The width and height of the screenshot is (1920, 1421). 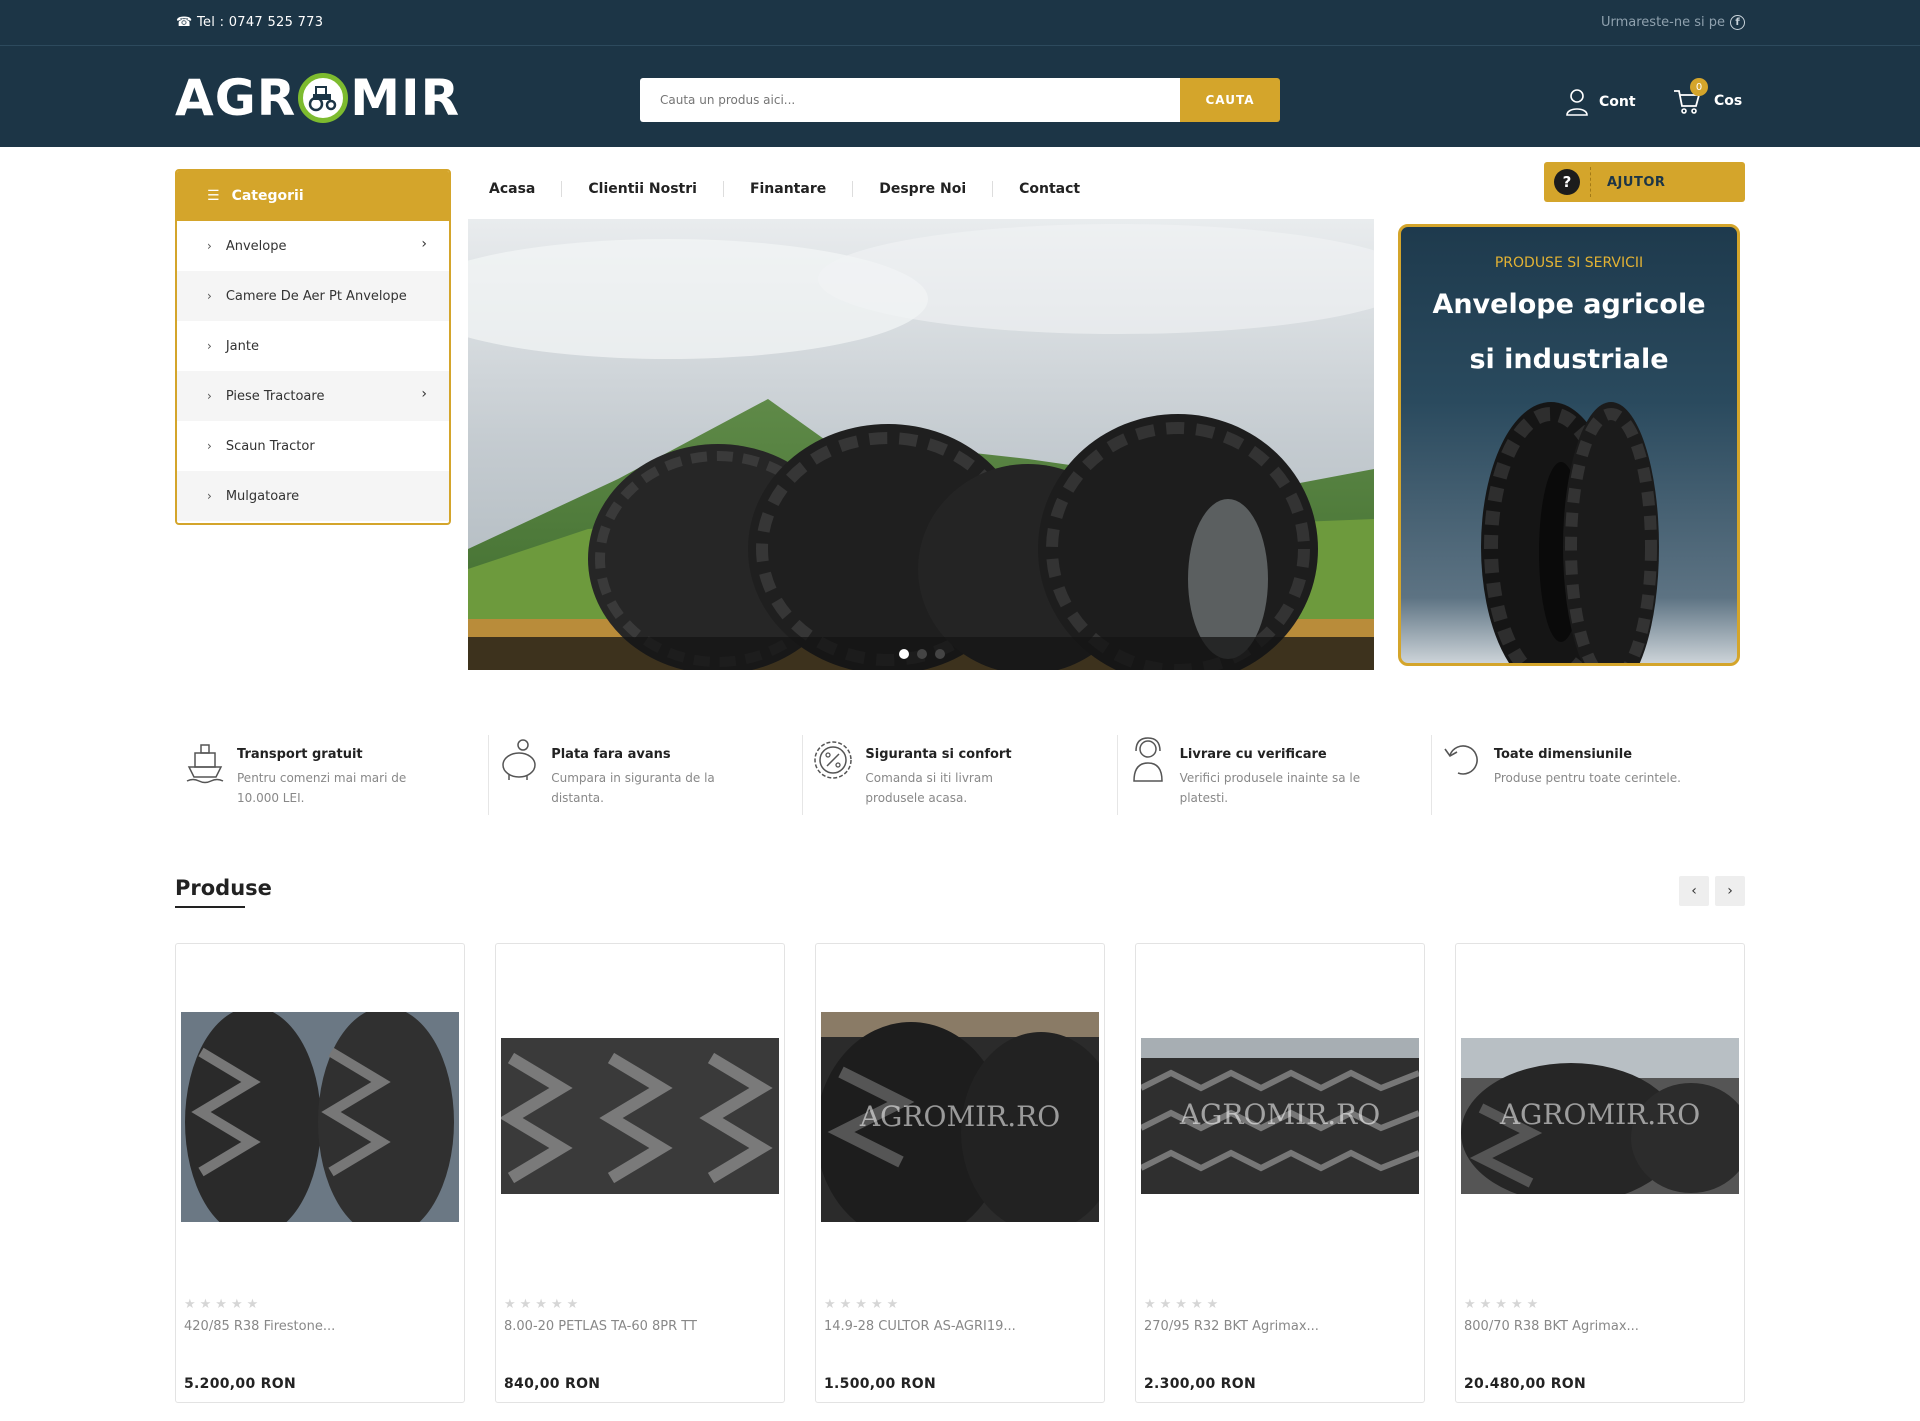 What do you see at coordinates (600, 1326) in the screenshot?
I see `product-name: 8.00-20 PETLAS TA-60 8PR TT` at bounding box center [600, 1326].